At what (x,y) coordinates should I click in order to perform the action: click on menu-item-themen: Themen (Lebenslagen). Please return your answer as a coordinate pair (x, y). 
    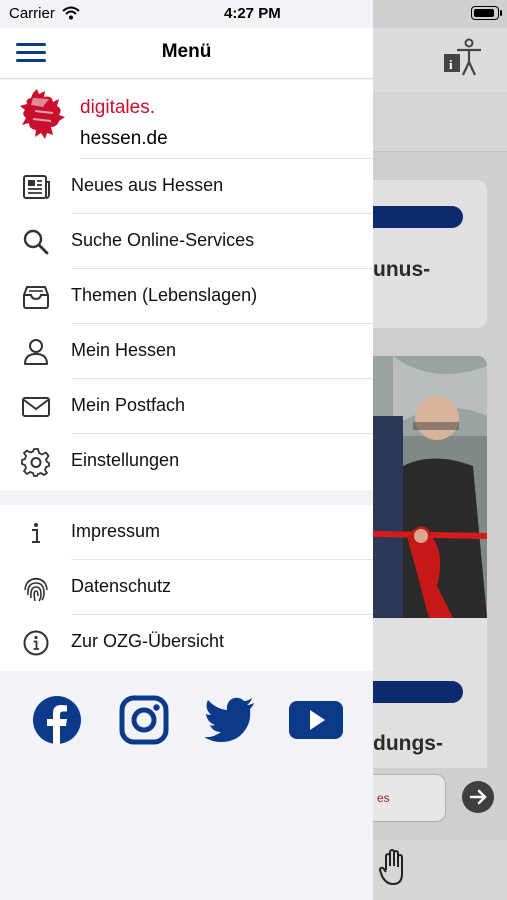
    Looking at the image, I should click on (186, 296).